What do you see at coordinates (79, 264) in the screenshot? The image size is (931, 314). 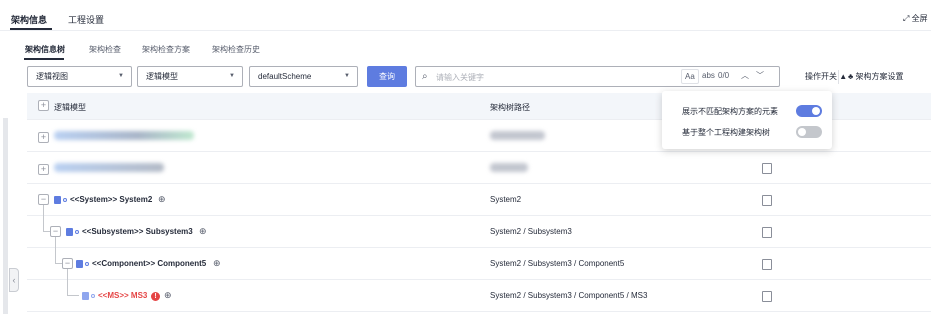 I see `component-type-icon` at bounding box center [79, 264].